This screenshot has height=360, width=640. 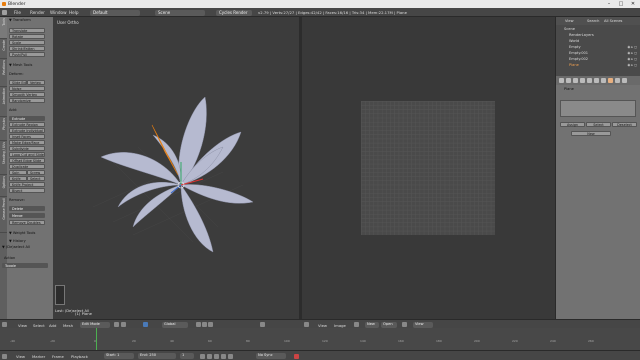 I want to click on spin-button: Spin, so click(x=18, y=172).